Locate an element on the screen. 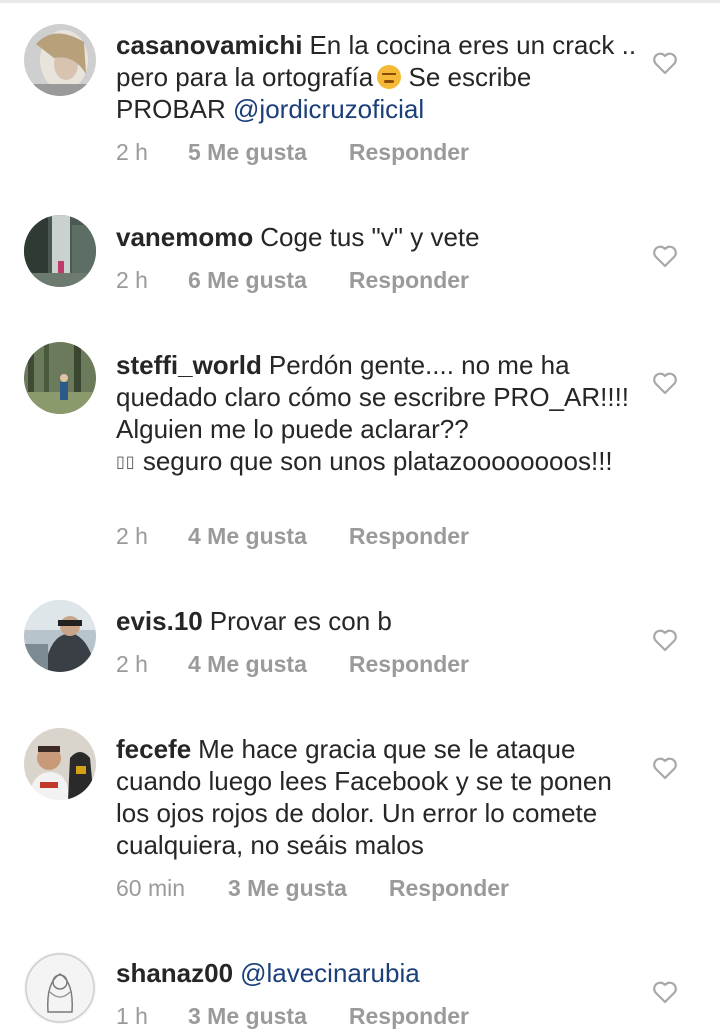 Image resolution: width=720 pixels, height=1035 pixels. comment-meta: 60 min 3 Me gusta Responder is located at coordinates (312, 888).